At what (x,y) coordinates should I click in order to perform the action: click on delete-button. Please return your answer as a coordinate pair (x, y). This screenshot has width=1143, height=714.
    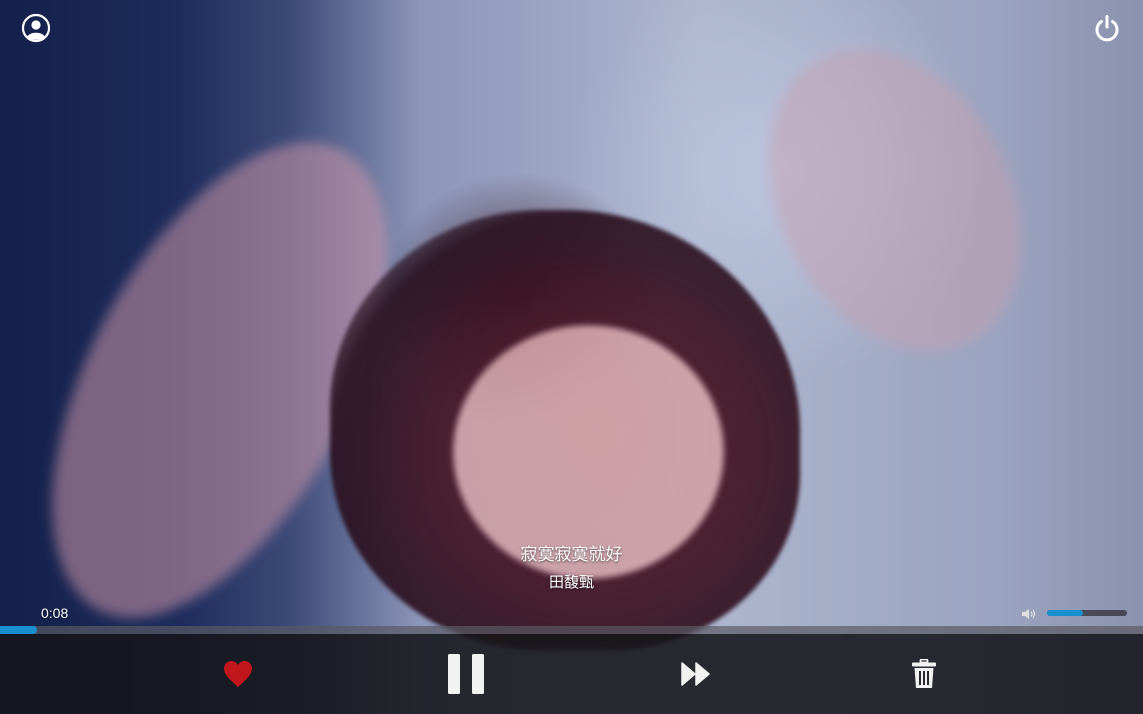
    Looking at the image, I should click on (924, 674).